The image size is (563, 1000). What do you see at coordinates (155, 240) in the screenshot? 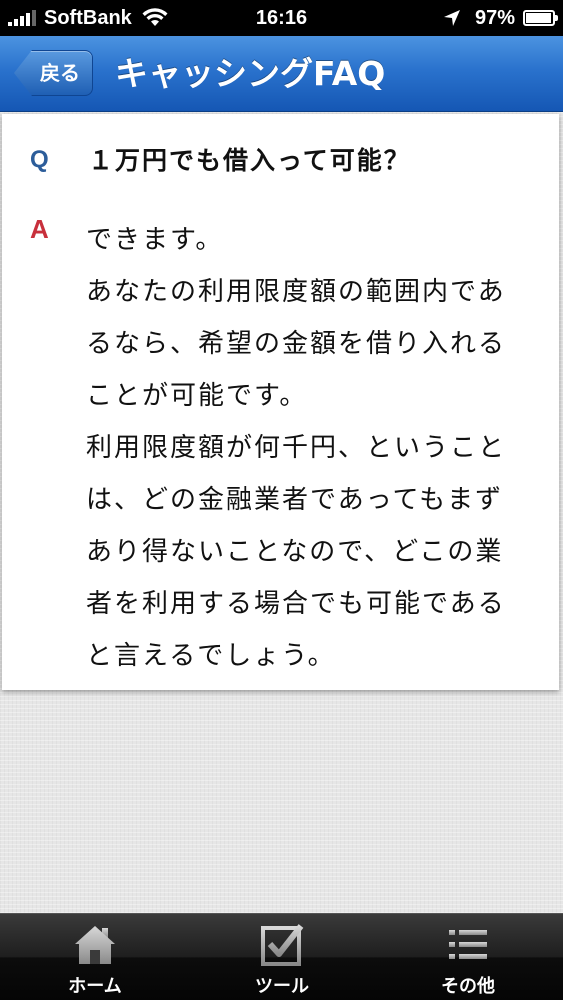
I see `answer-line: できます。` at bounding box center [155, 240].